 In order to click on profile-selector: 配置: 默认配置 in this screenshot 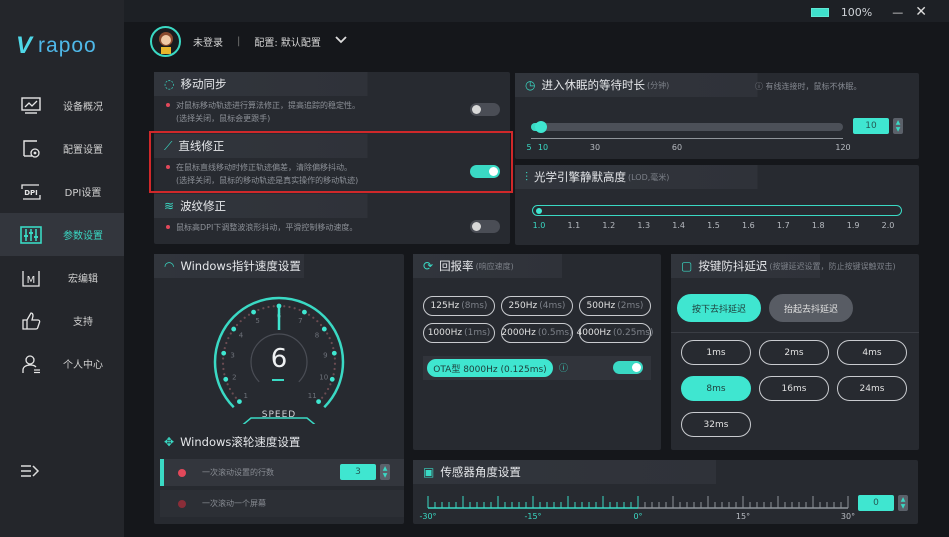, I will do `click(287, 41)`.